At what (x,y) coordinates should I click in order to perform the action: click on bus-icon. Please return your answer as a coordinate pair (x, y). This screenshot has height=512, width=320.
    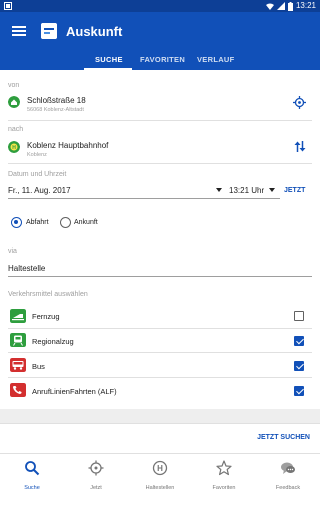
    Looking at the image, I should click on (18, 365).